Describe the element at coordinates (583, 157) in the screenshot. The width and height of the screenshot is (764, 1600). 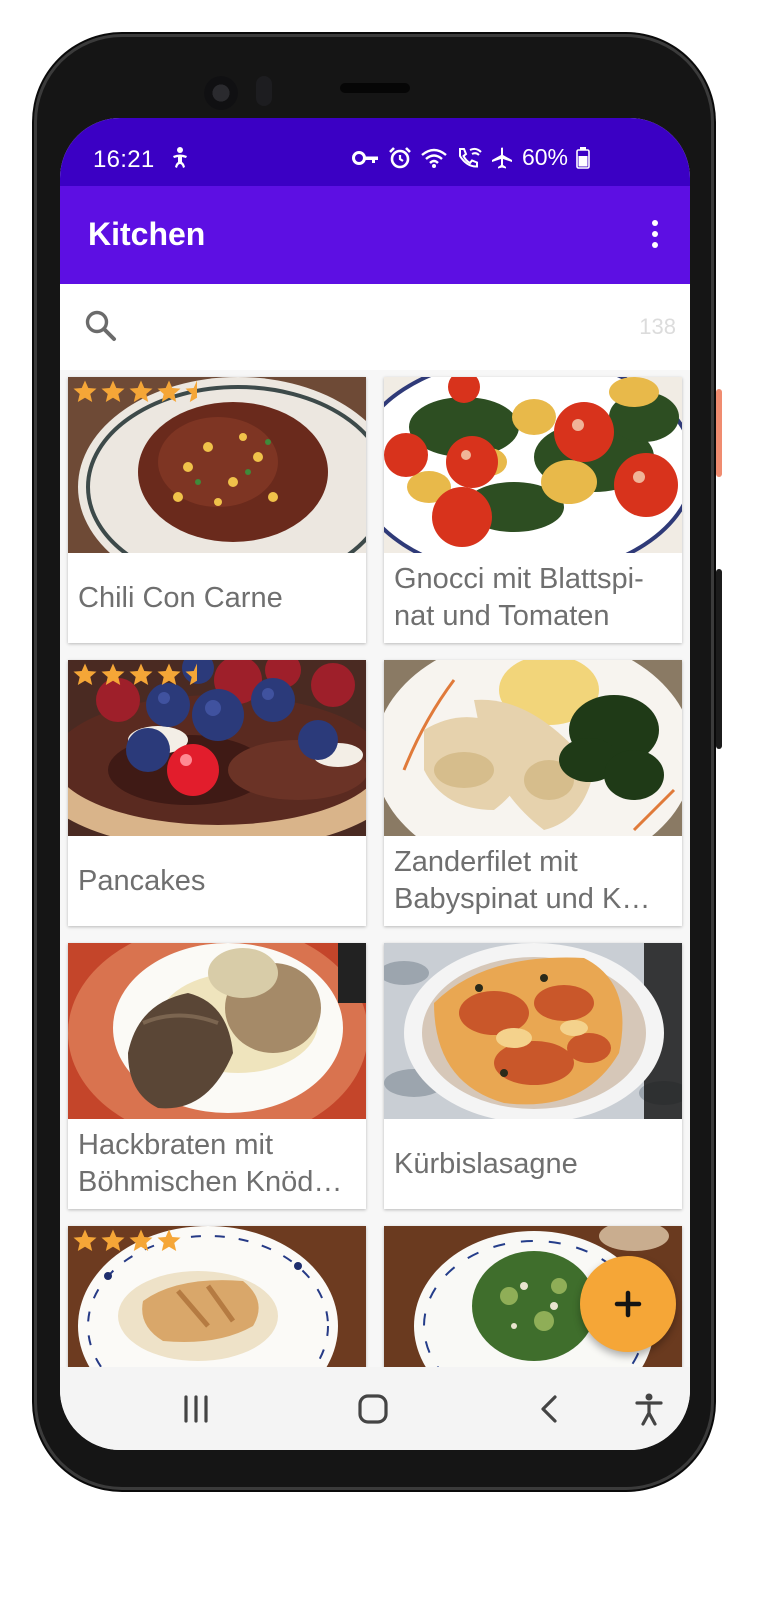
I see `battery-icon` at that location.